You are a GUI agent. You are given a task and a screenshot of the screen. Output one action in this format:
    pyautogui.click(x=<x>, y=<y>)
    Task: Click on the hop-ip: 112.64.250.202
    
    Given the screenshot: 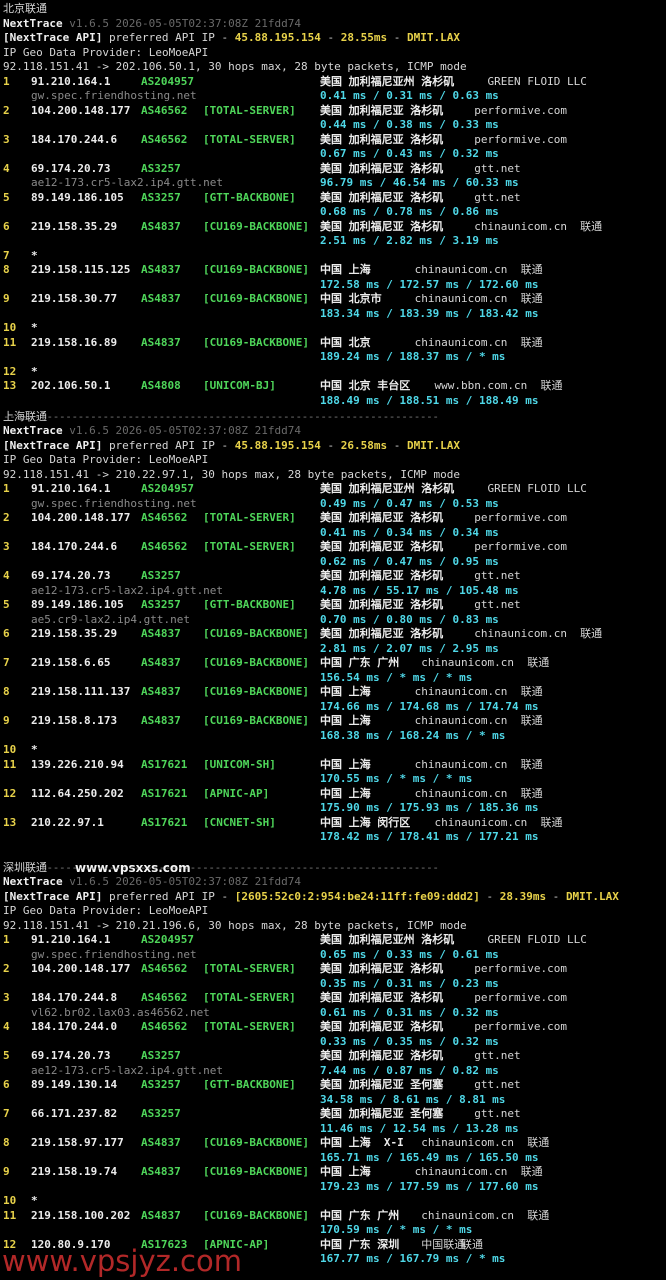 What is the action you would take?
    pyautogui.click(x=77, y=793)
    